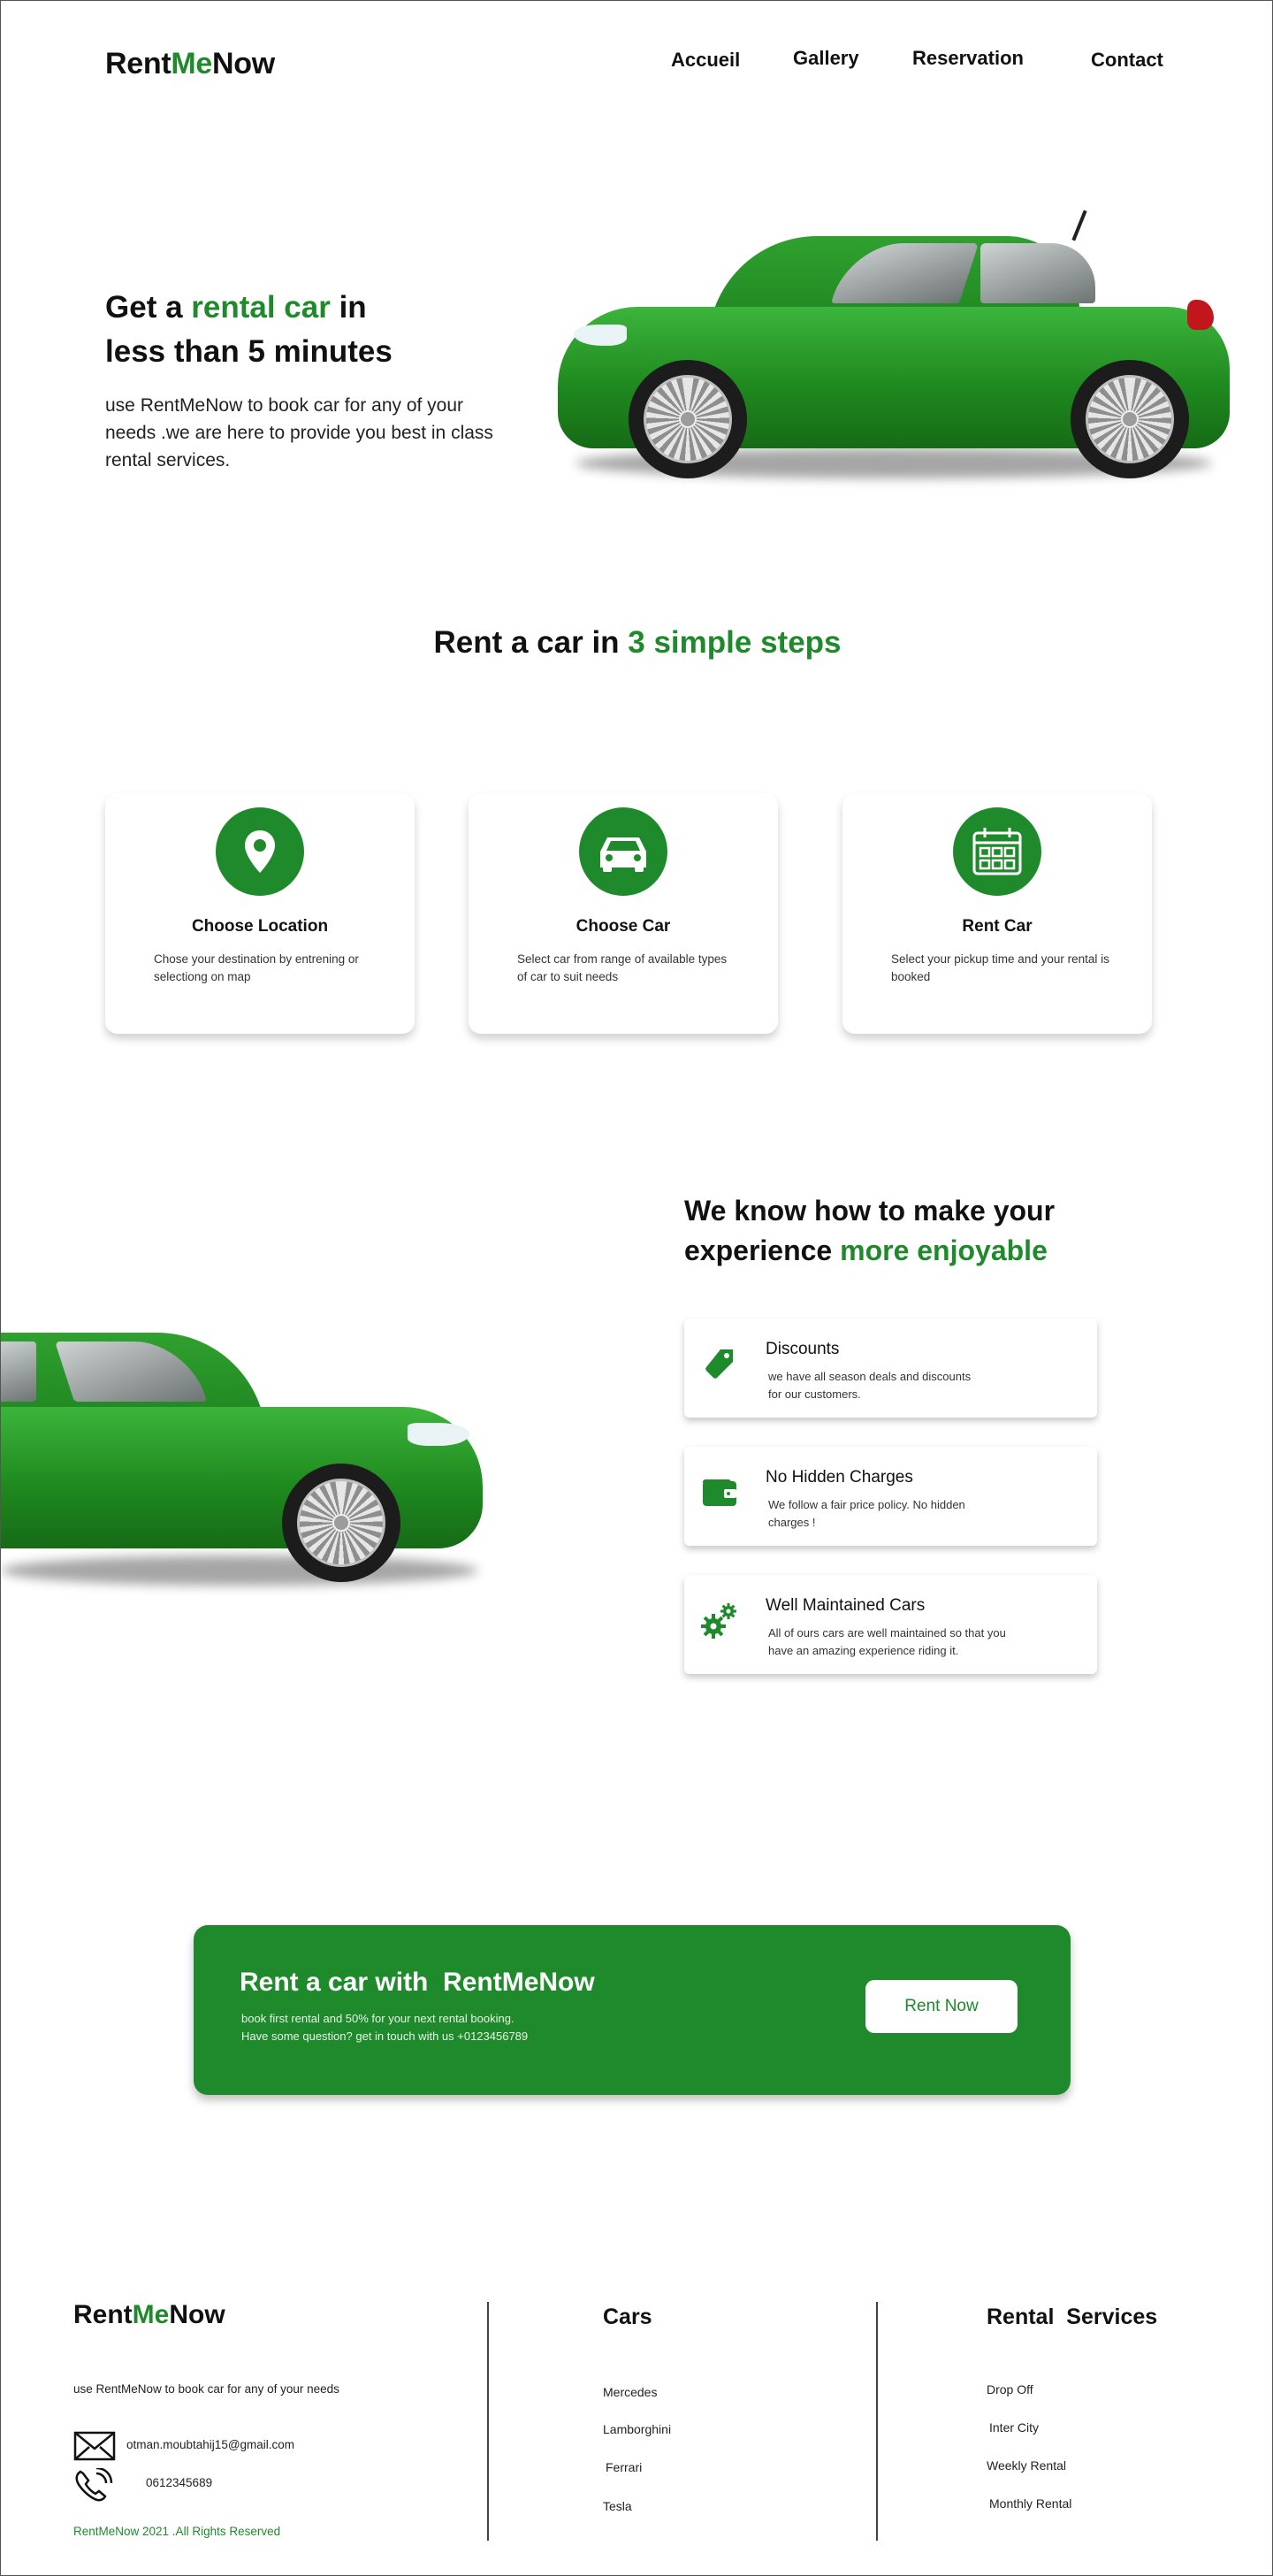  I want to click on car-icon, so click(623, 851).